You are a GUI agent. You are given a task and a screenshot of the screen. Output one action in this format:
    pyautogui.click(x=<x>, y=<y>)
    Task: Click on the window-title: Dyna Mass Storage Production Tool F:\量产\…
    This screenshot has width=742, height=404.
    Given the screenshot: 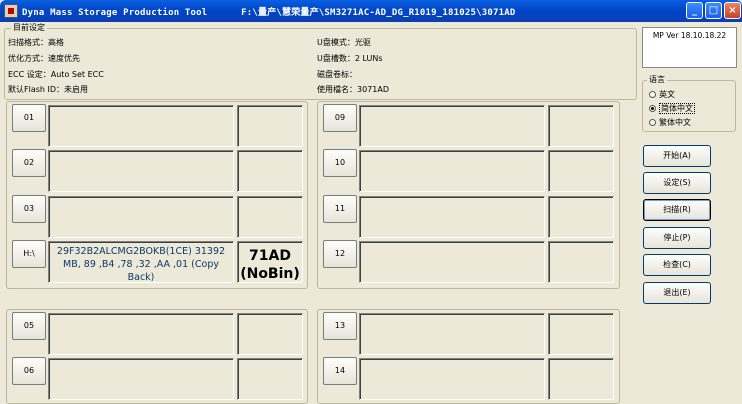 What is the action you would take?
    pyautogui.click(x=269, y=13)
    